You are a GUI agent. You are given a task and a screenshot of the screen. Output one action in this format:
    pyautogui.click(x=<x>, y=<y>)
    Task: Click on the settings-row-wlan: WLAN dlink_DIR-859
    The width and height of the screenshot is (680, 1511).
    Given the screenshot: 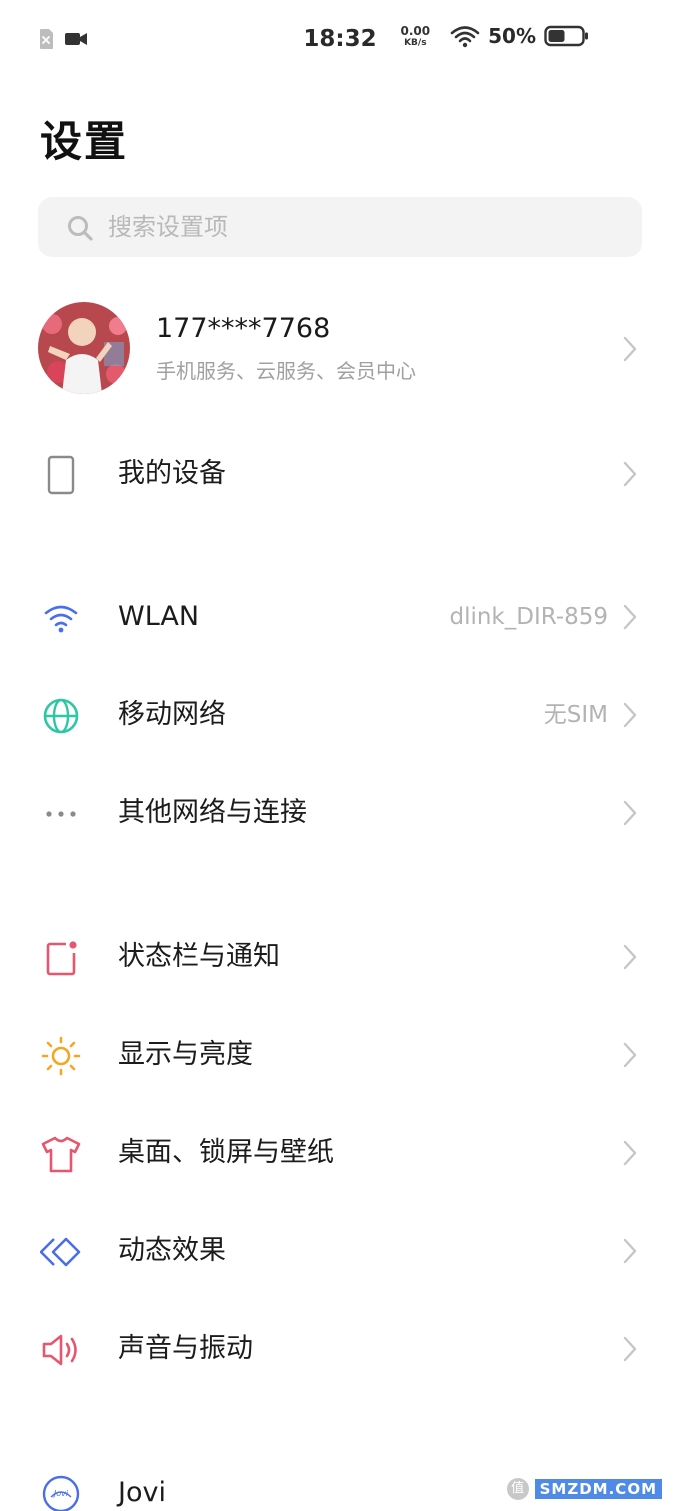 What is the action you would take?
    pyautogui.click(x=340, y=617)
    